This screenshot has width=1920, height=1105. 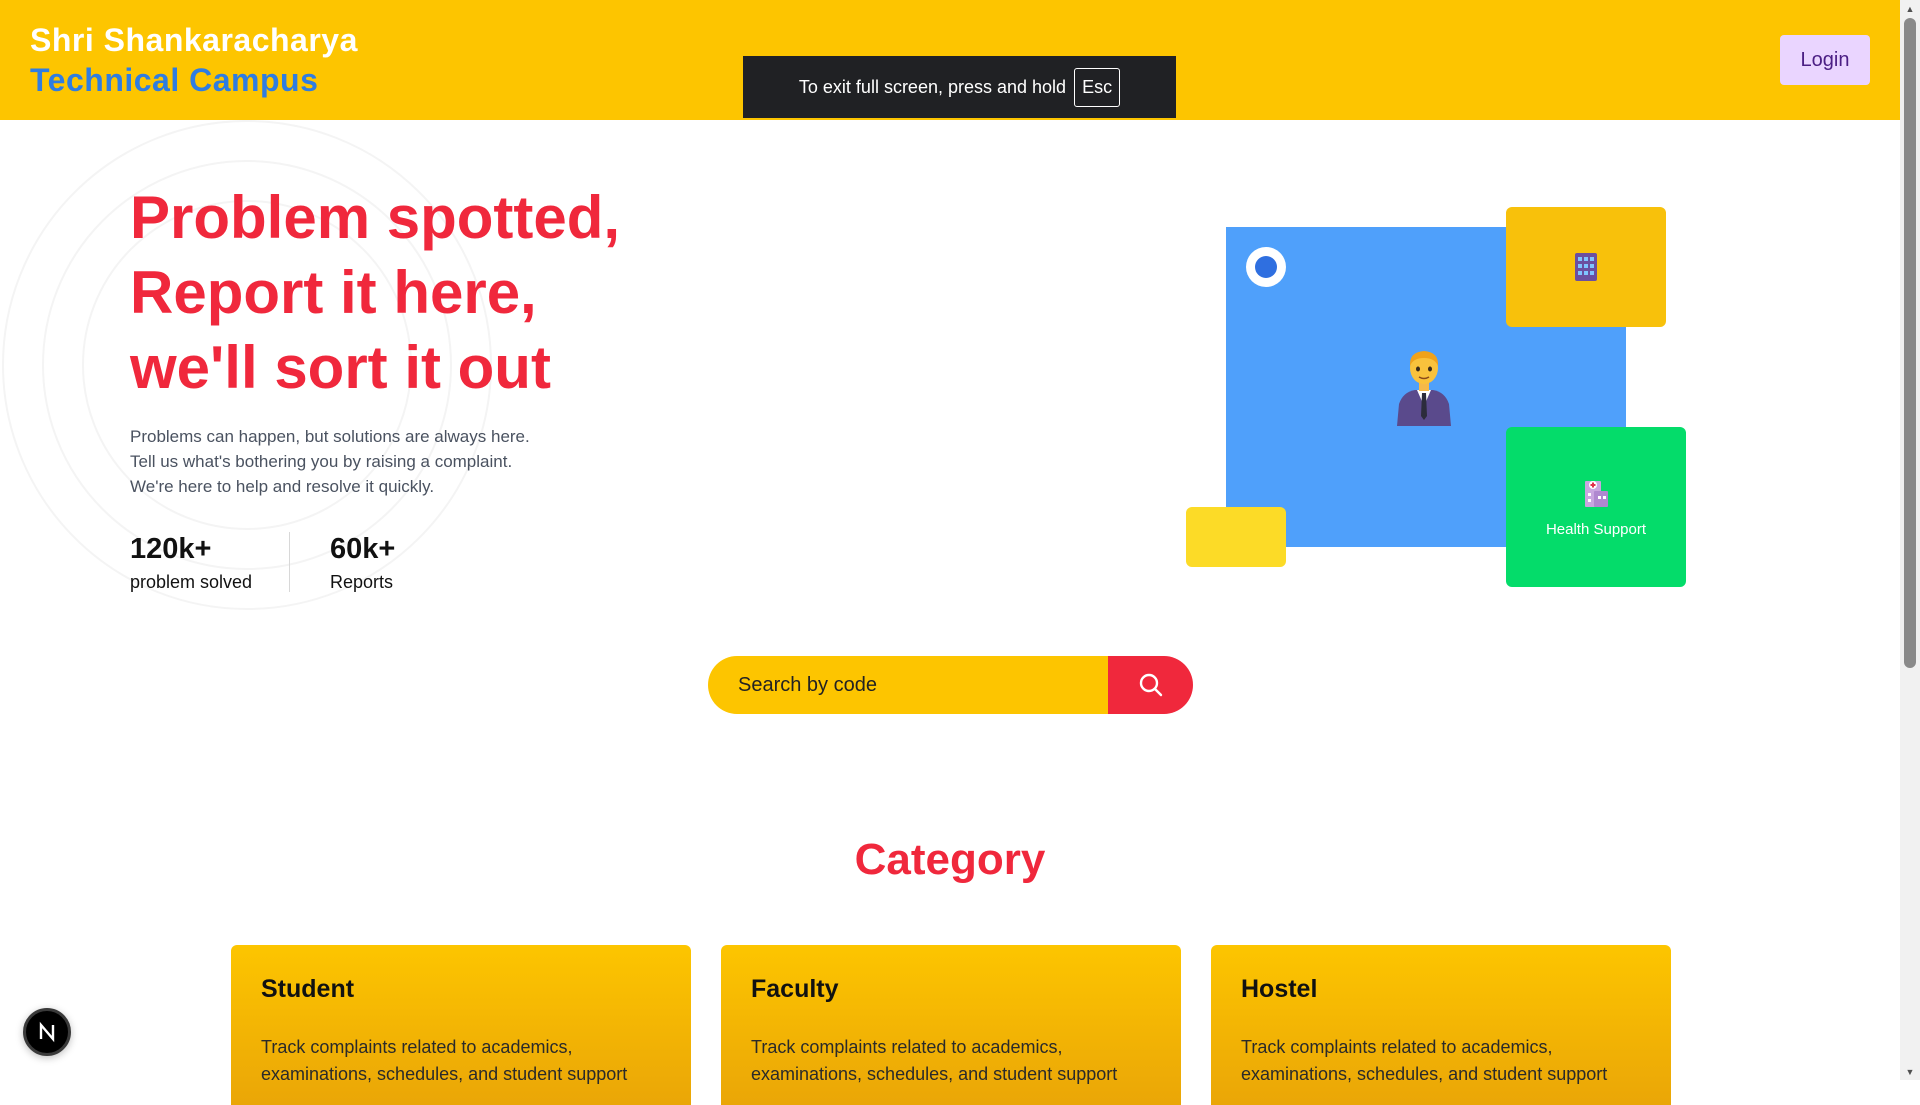 I want to click on stats-row: 120k+ problem solved 60k+ Reports, so click(x=262, y=562).